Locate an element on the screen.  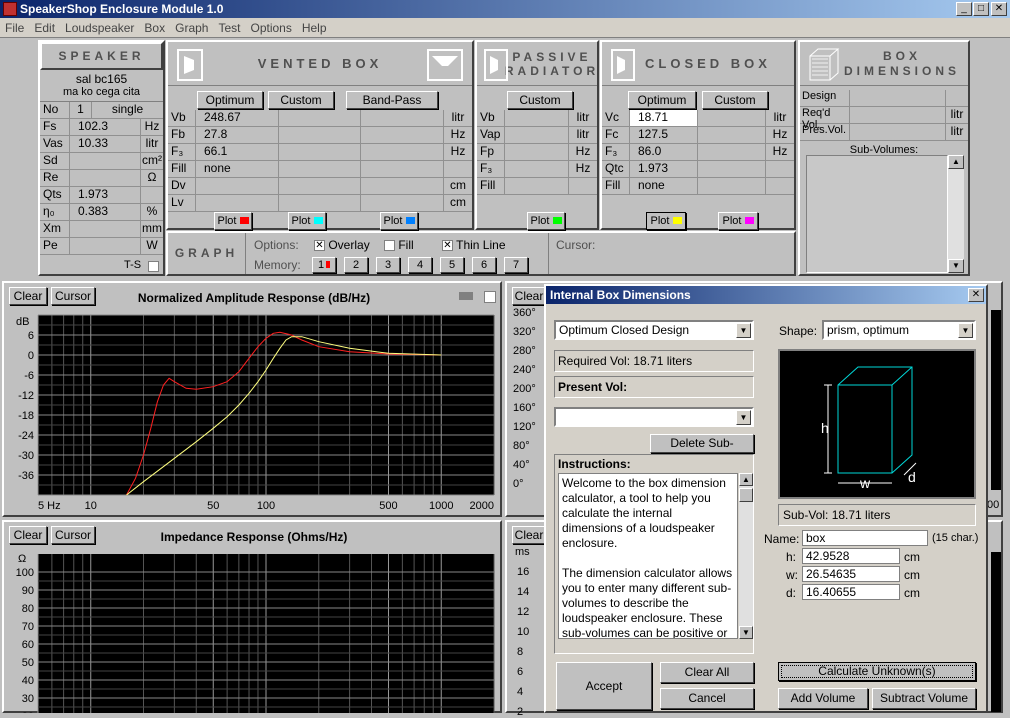
memory-button-4: 4 is located at coordinates (420, 265).